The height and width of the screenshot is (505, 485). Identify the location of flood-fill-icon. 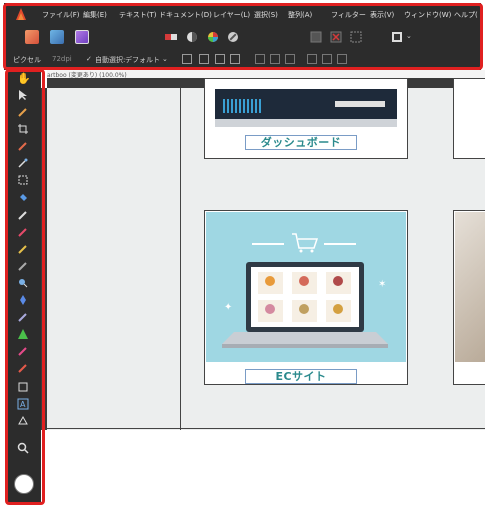
(23, 198).